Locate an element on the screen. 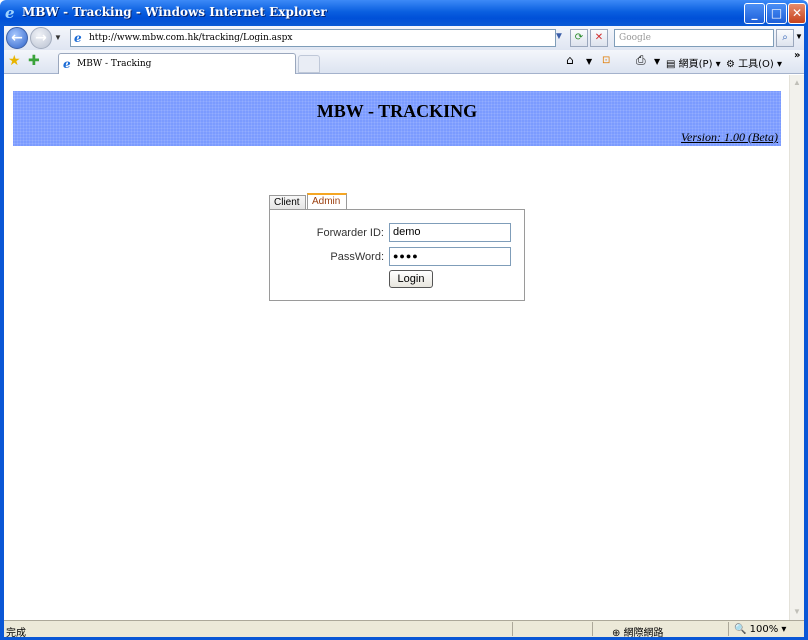 The height and width of the screenshot is (640, 808). window-frame-right is located at coordinates (806, 333).